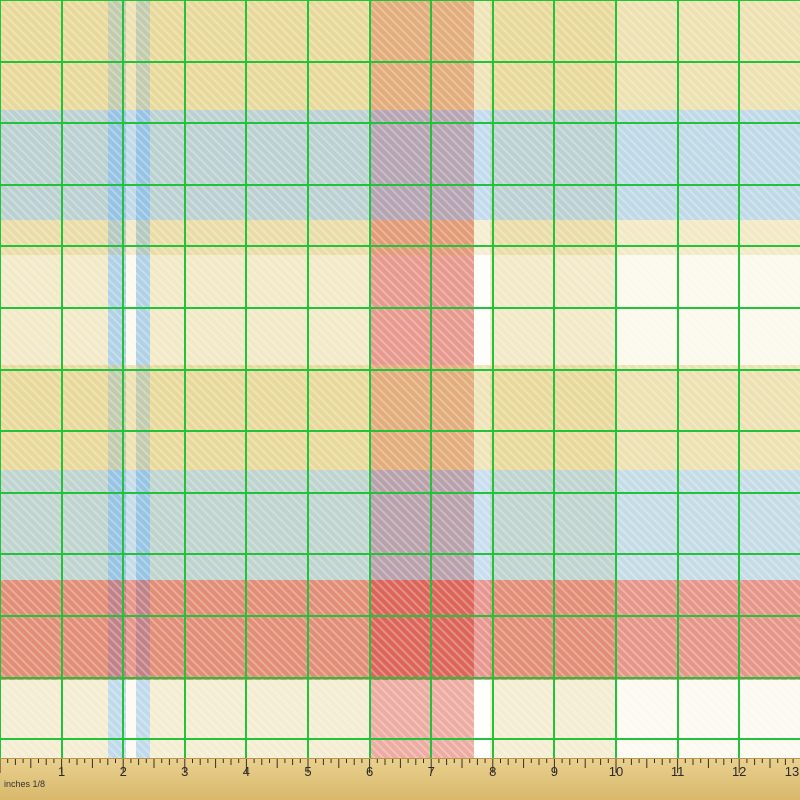  Describe the element at coordinates (493, 771) in the screenshot. I see `ruler-number: 8` at that location.